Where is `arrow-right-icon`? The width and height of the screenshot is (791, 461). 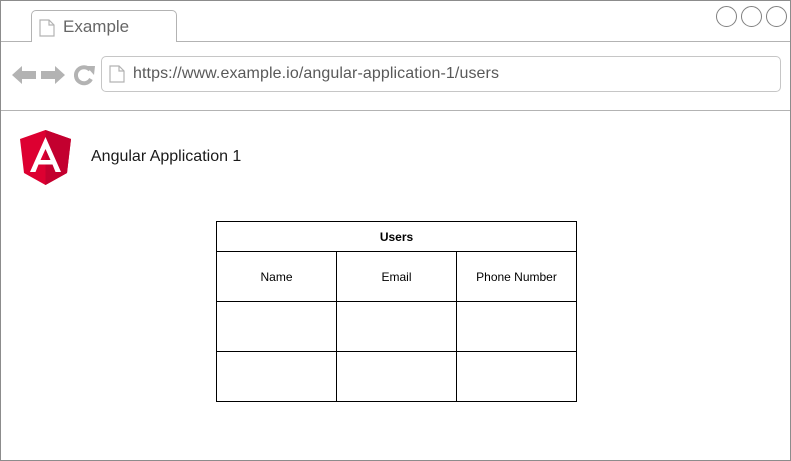
arrow-right-icon is located at coordinates (53, 75).